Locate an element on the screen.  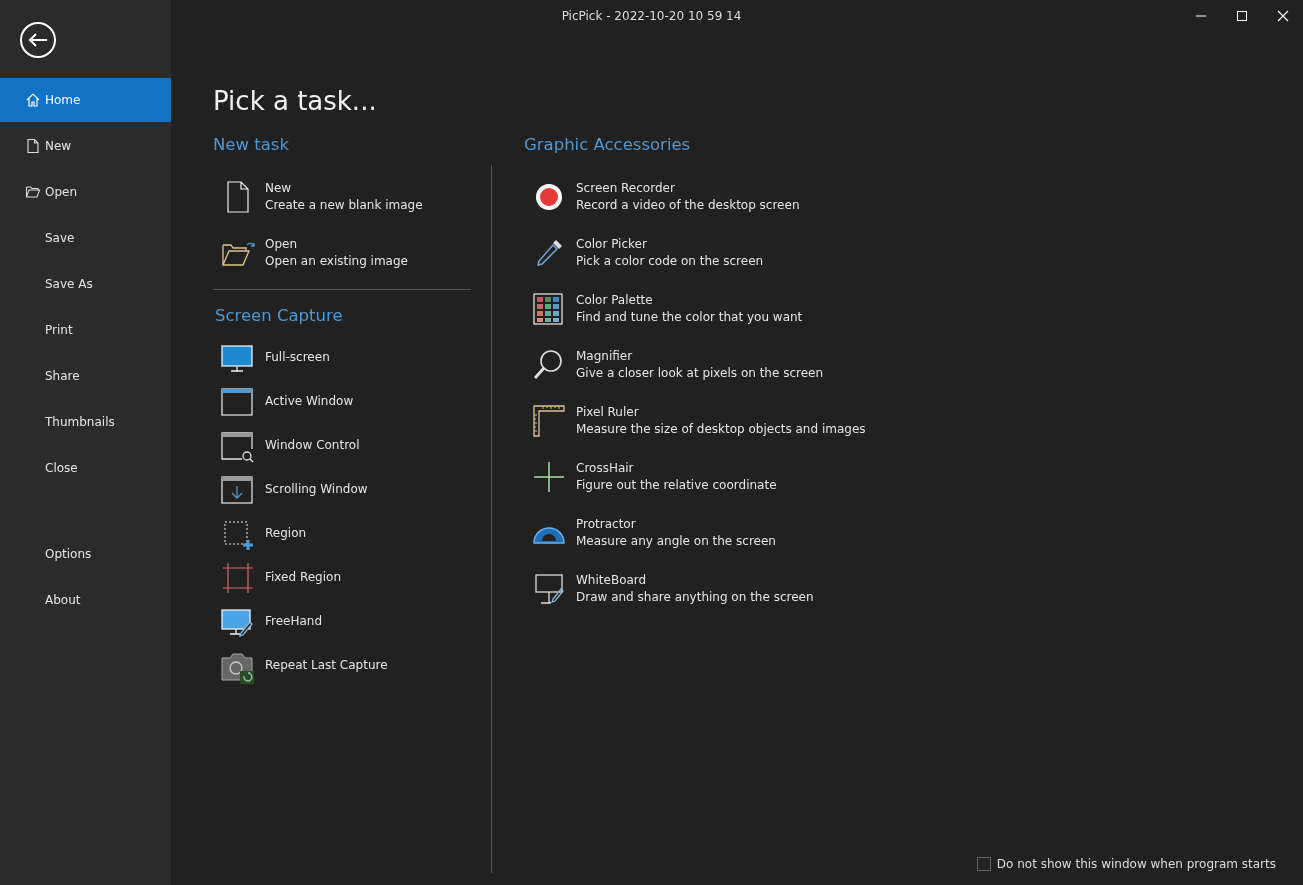
task-item: New Create a new blank image is located at coordinates (352, 197).